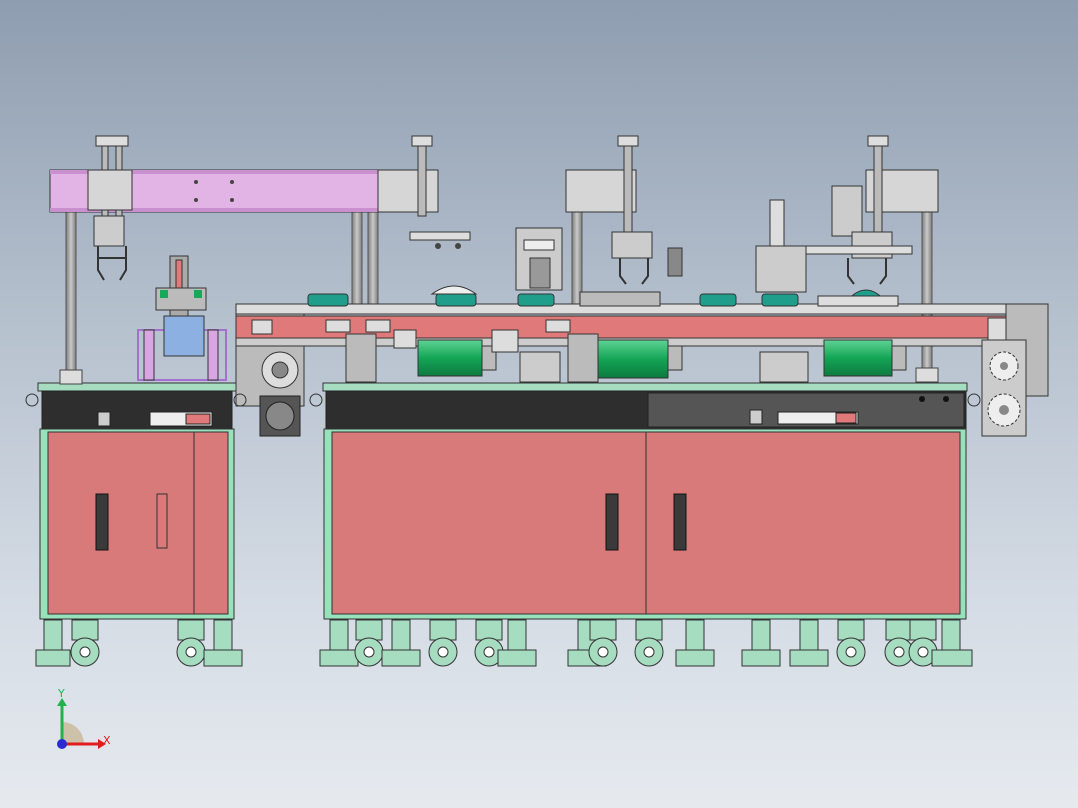  Describe the element at coordinates (121, 523) in the screenshot. I see `left-cabinet-door-left` at that location.